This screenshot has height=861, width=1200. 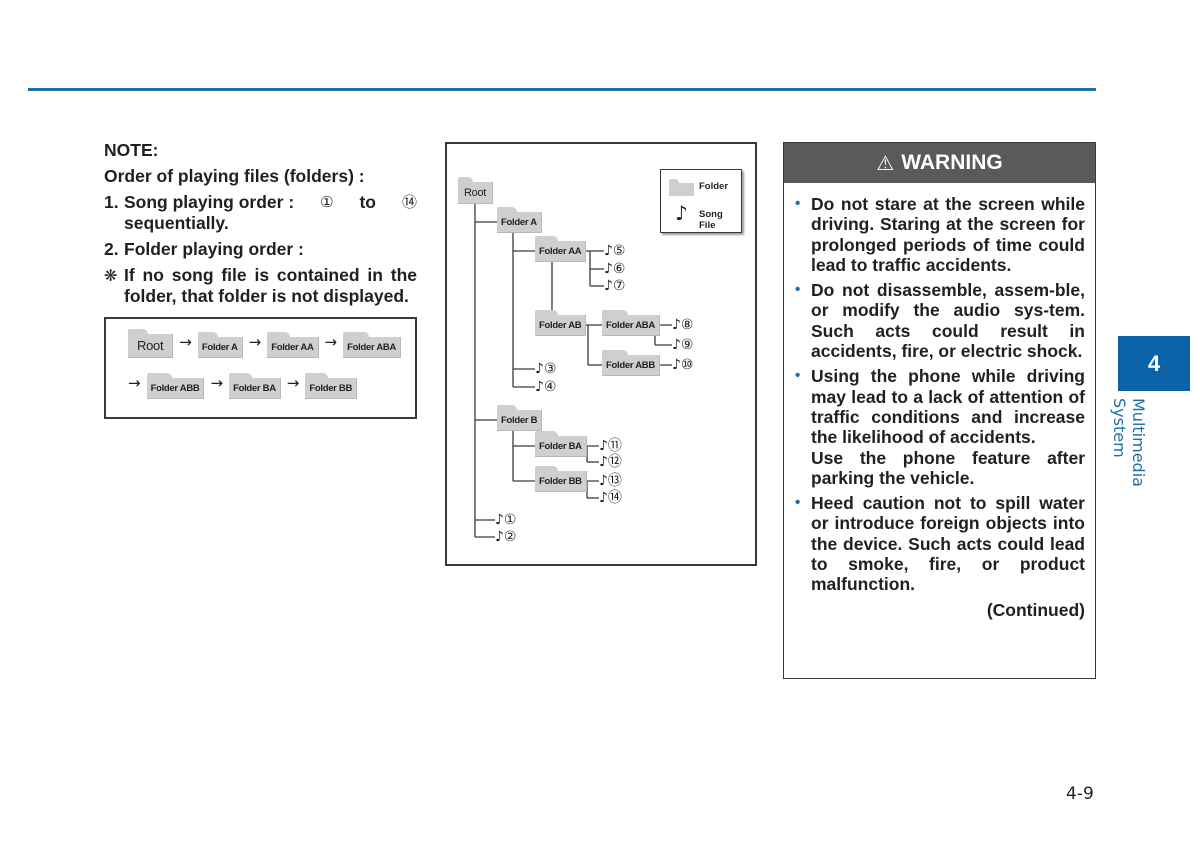 What do you see at coordinates (615, 269) in the screenshot?
I see `song-file-6: ♪⑥` at bounding box center [615, 269].